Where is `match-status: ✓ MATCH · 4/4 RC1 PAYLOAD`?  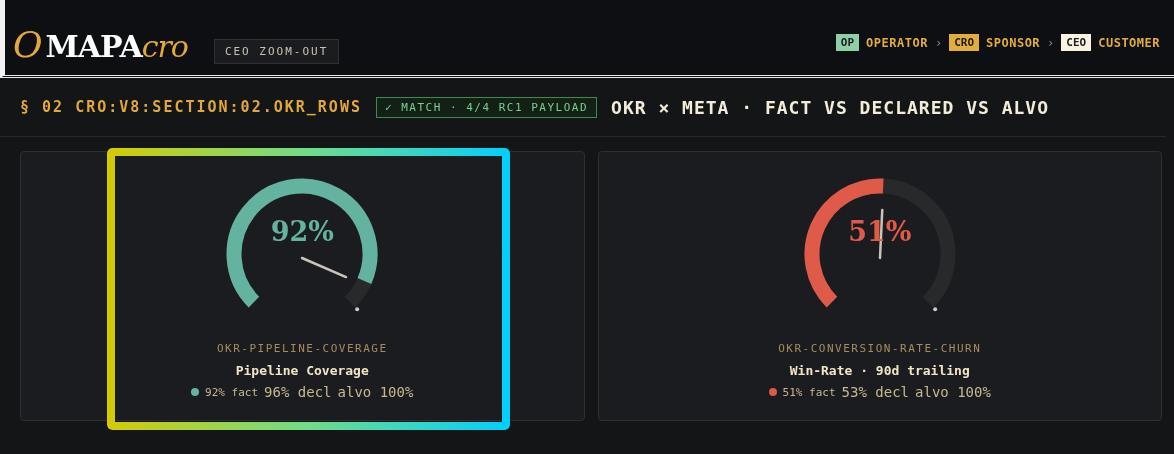
match-status: ✓ MATCH · 4/4 RC1 PAYLOAD is located at coordinates (486, 107).